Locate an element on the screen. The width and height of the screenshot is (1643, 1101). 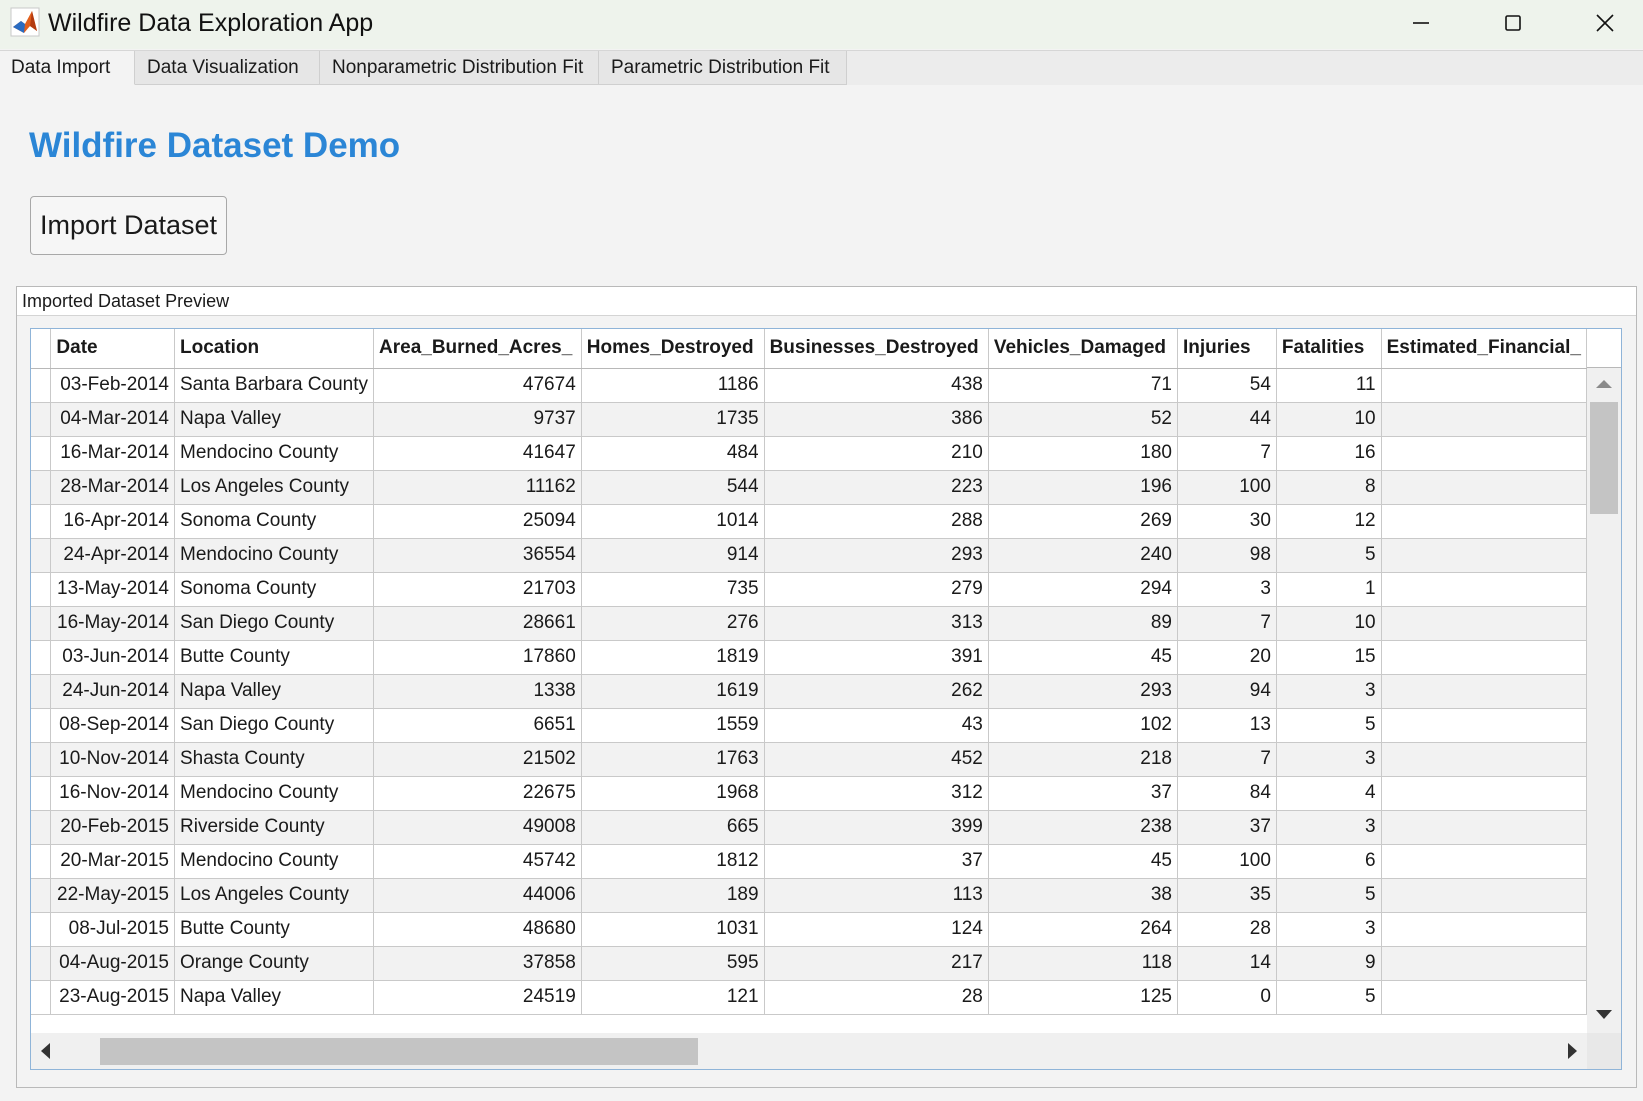
cell-area-burned: 48680 is located at coordinates (477, 929).